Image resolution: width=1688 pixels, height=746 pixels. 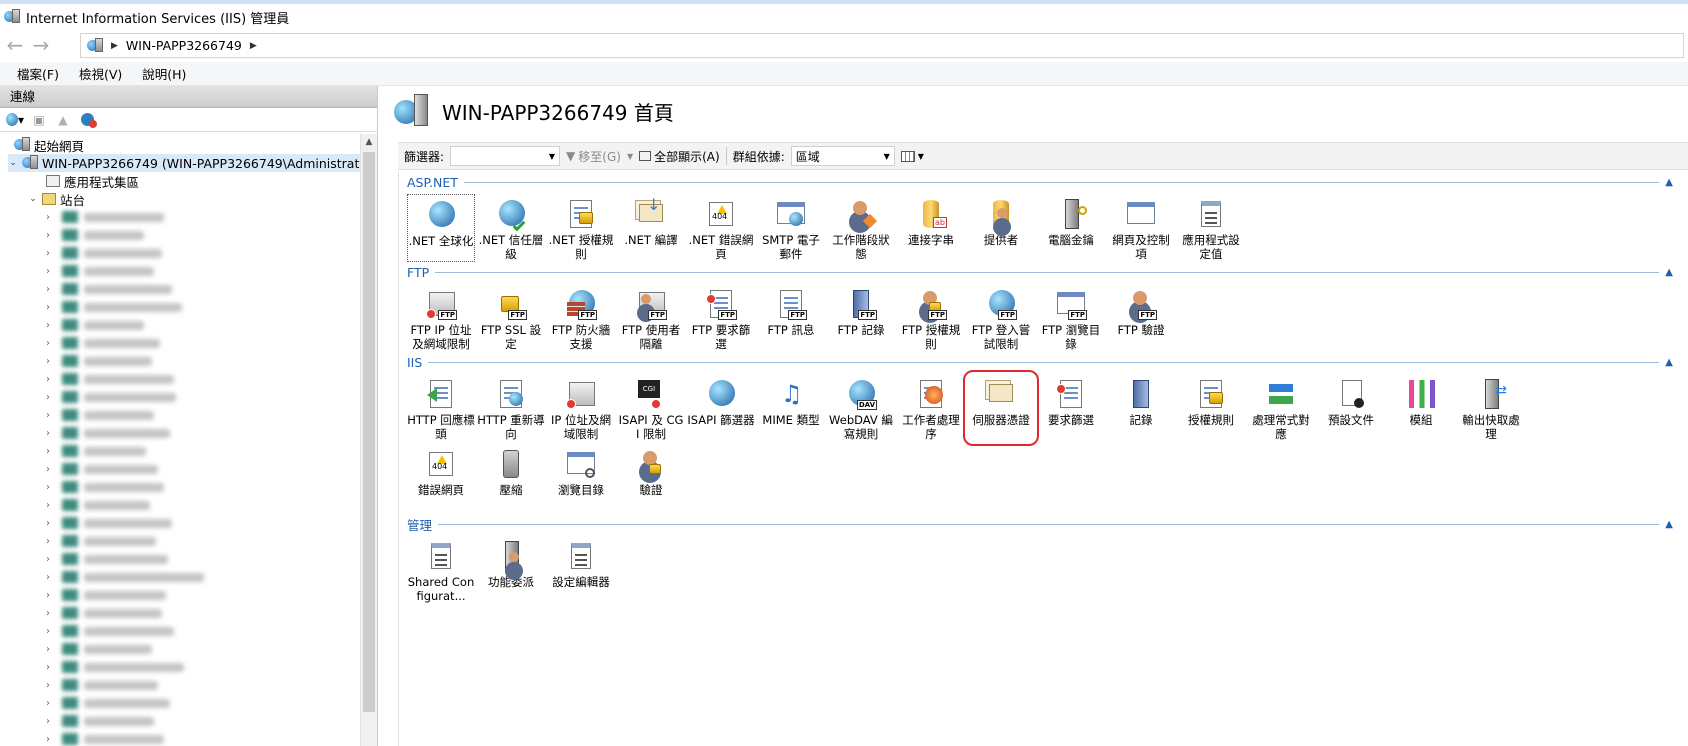 I want to click on group-by-select: 區域 ▼, so click(x=842, y=156).